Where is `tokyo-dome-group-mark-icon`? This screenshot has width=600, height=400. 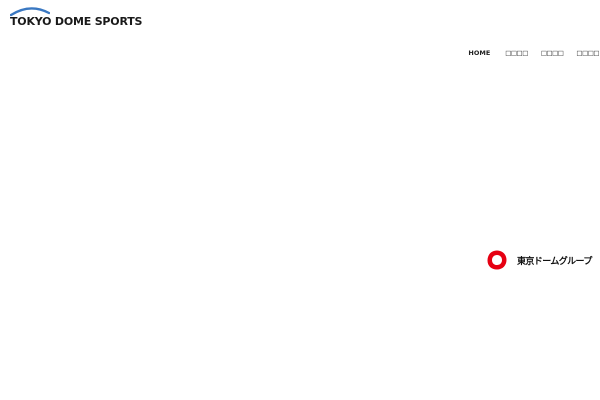 tokyo-dome-group-mark-icon is located at coordinates (497, 260).